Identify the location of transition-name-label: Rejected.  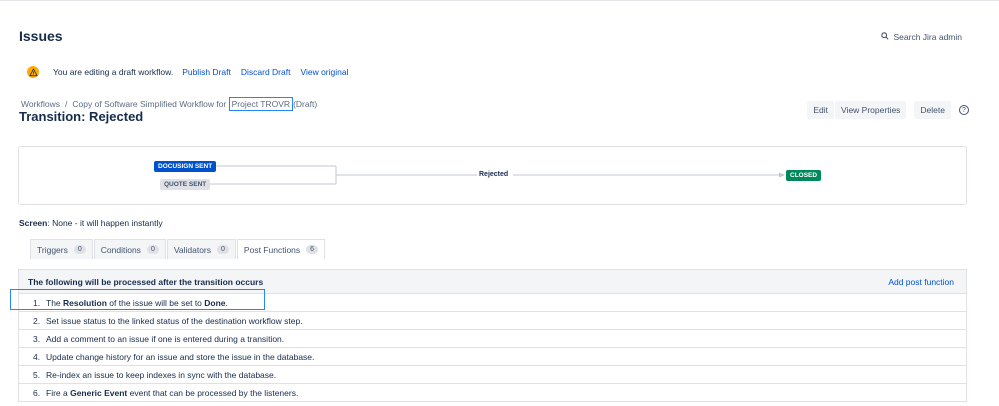
(494, 174).